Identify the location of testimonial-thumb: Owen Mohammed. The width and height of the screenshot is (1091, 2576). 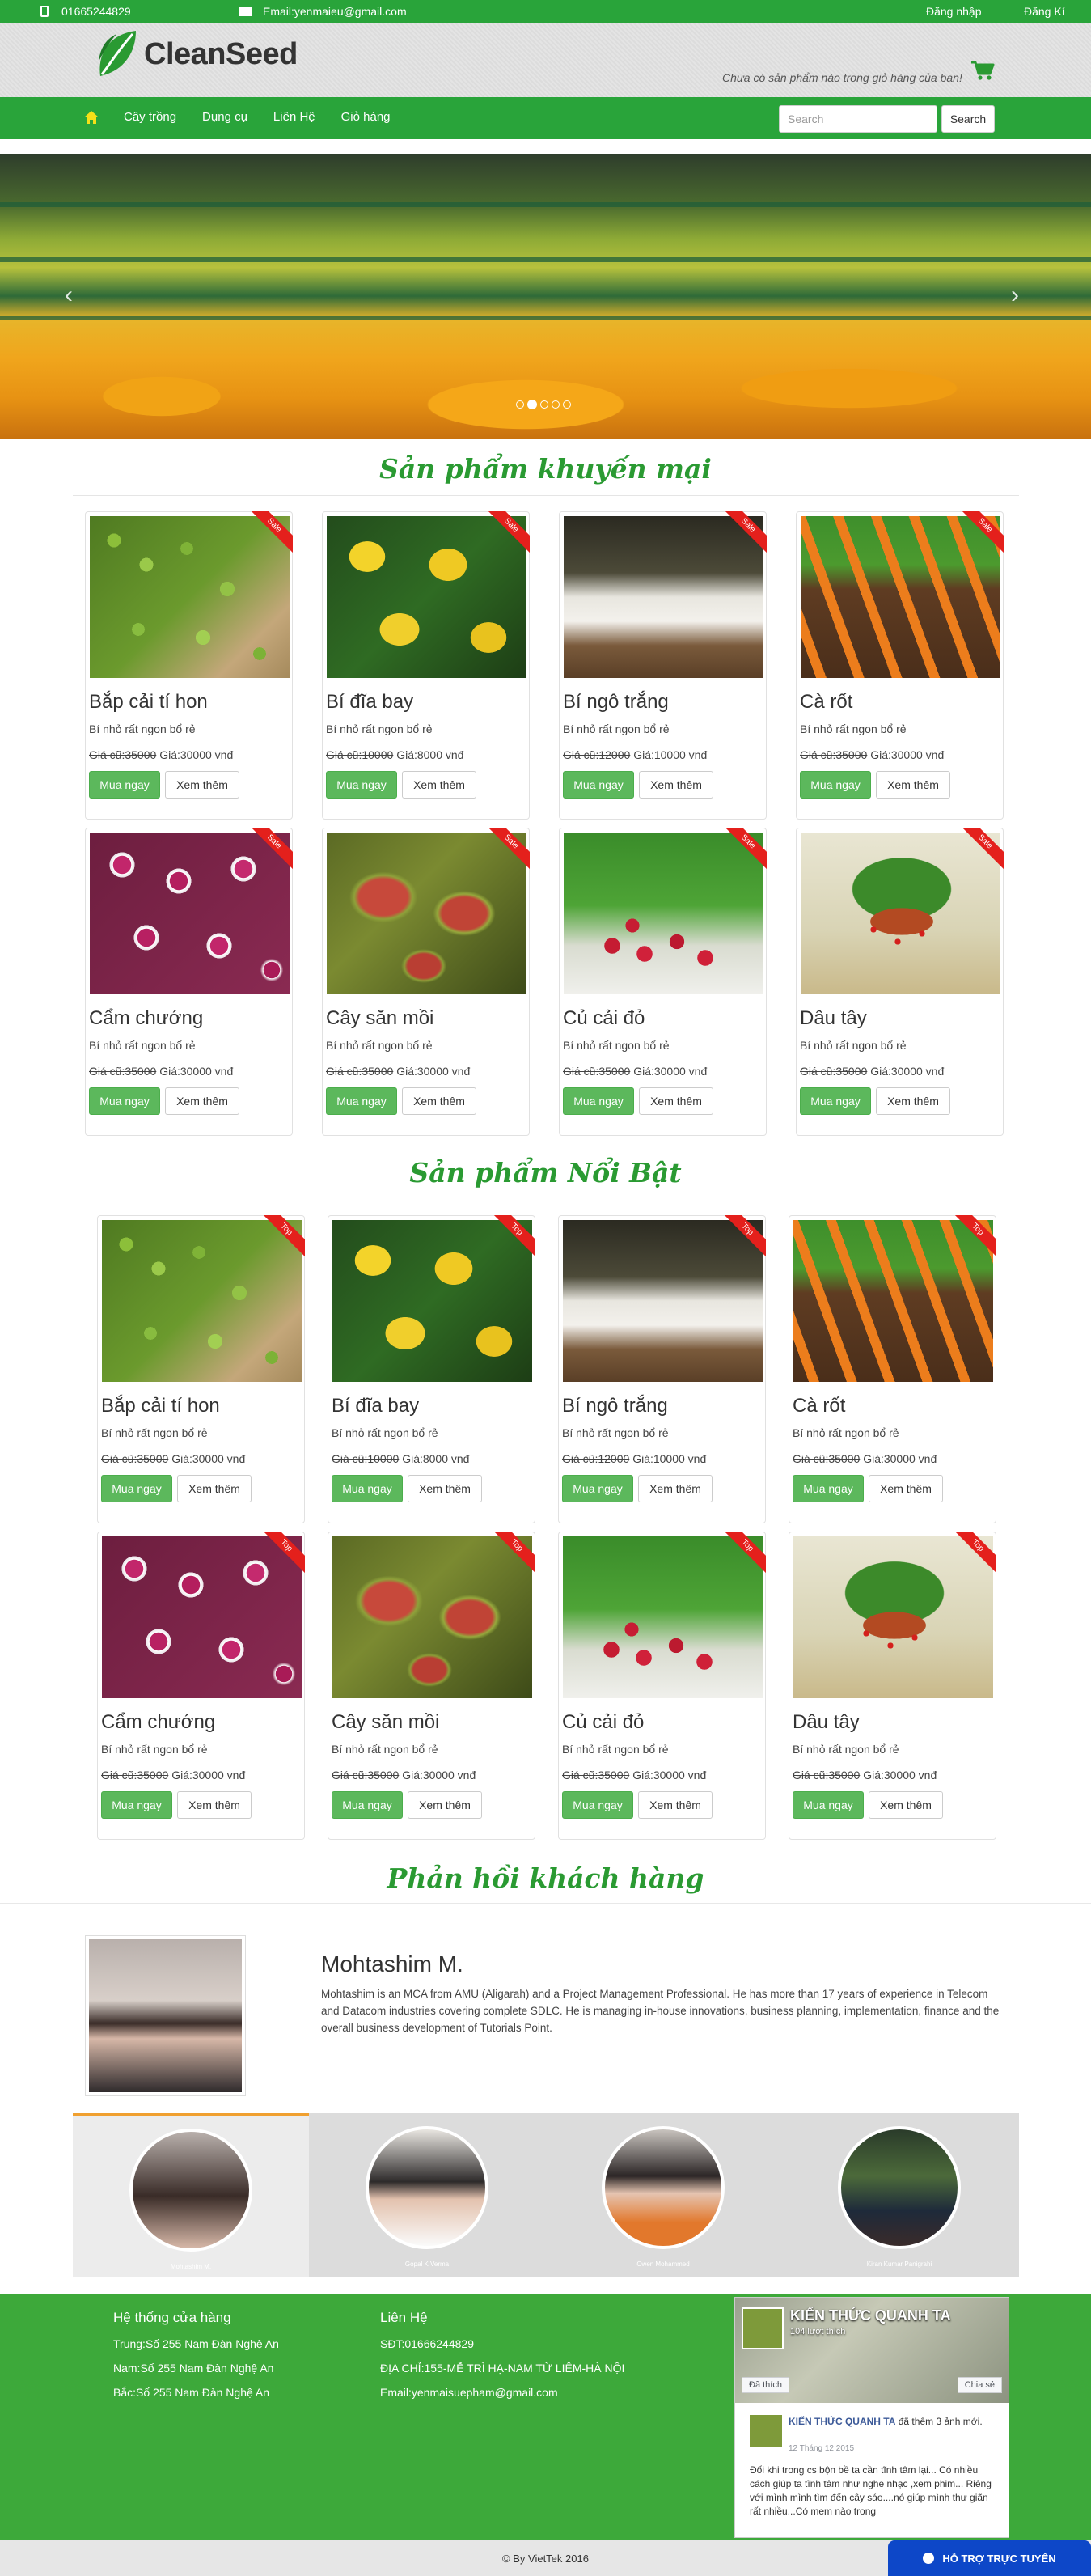
(663, 2195).